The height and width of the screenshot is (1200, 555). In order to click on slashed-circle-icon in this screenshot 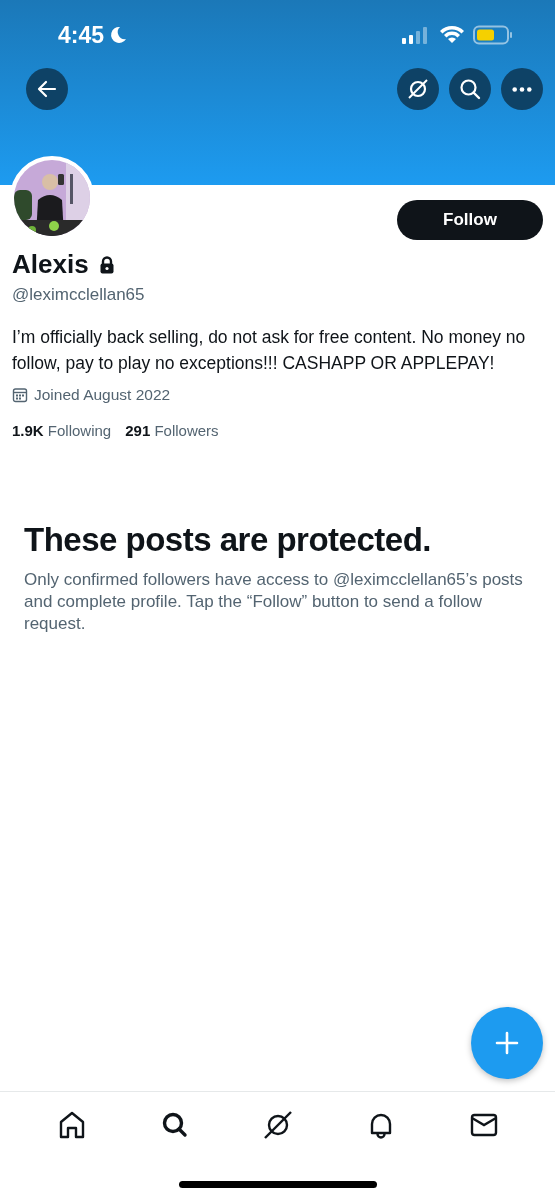, I will do `click(418, 89)`.